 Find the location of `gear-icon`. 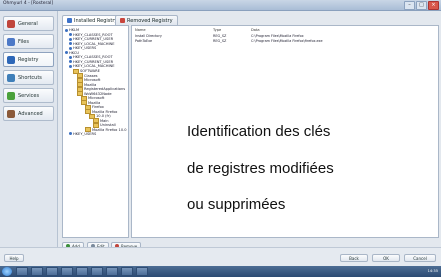

gear-icon is located at coordinates (11, 95).